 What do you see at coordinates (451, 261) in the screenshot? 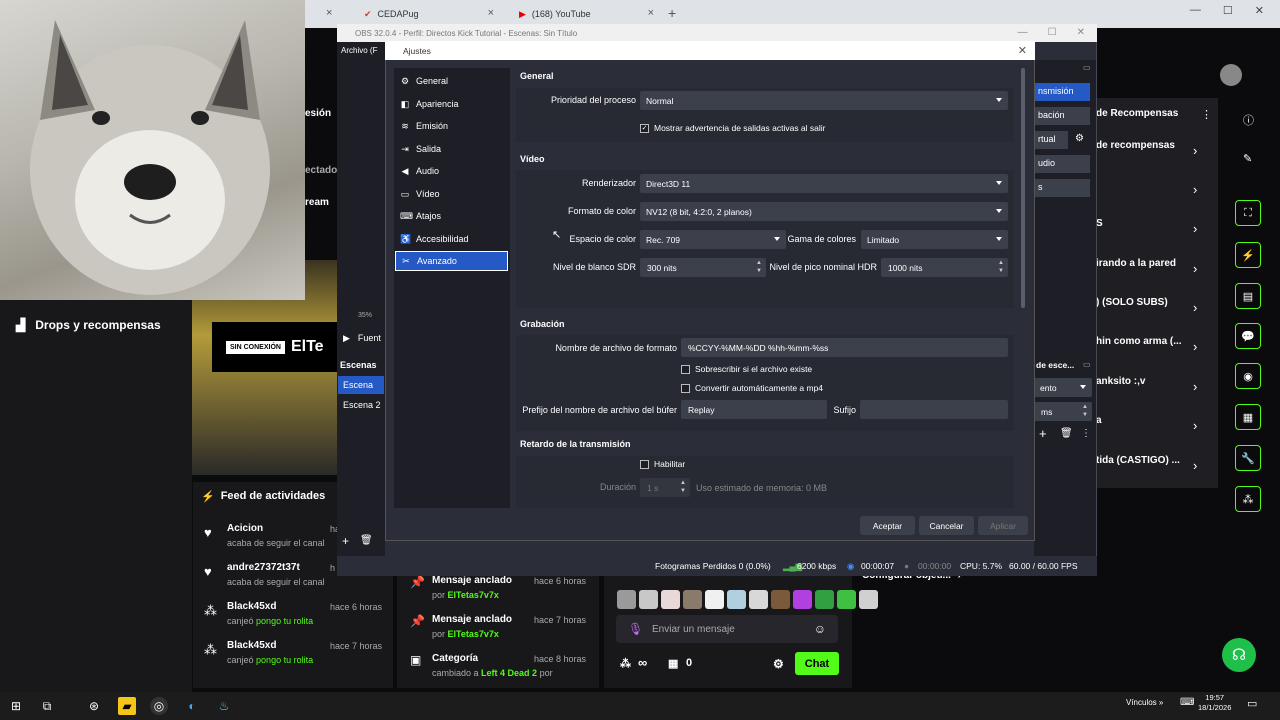
I see `nav-item-advanced: ✂ Avanzado` at bounding box center [451, 261].